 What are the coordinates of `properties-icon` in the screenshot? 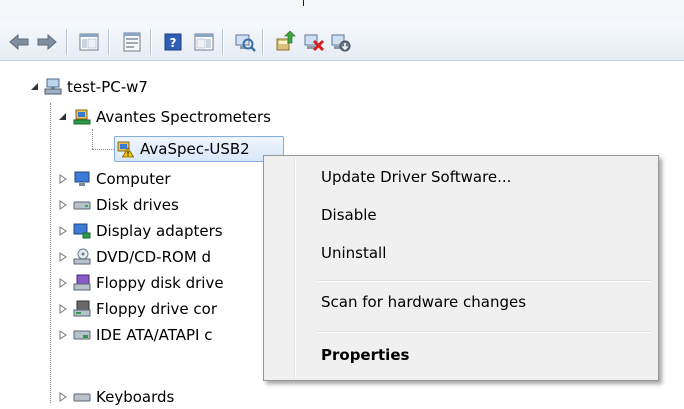 It's located at (132, 42).